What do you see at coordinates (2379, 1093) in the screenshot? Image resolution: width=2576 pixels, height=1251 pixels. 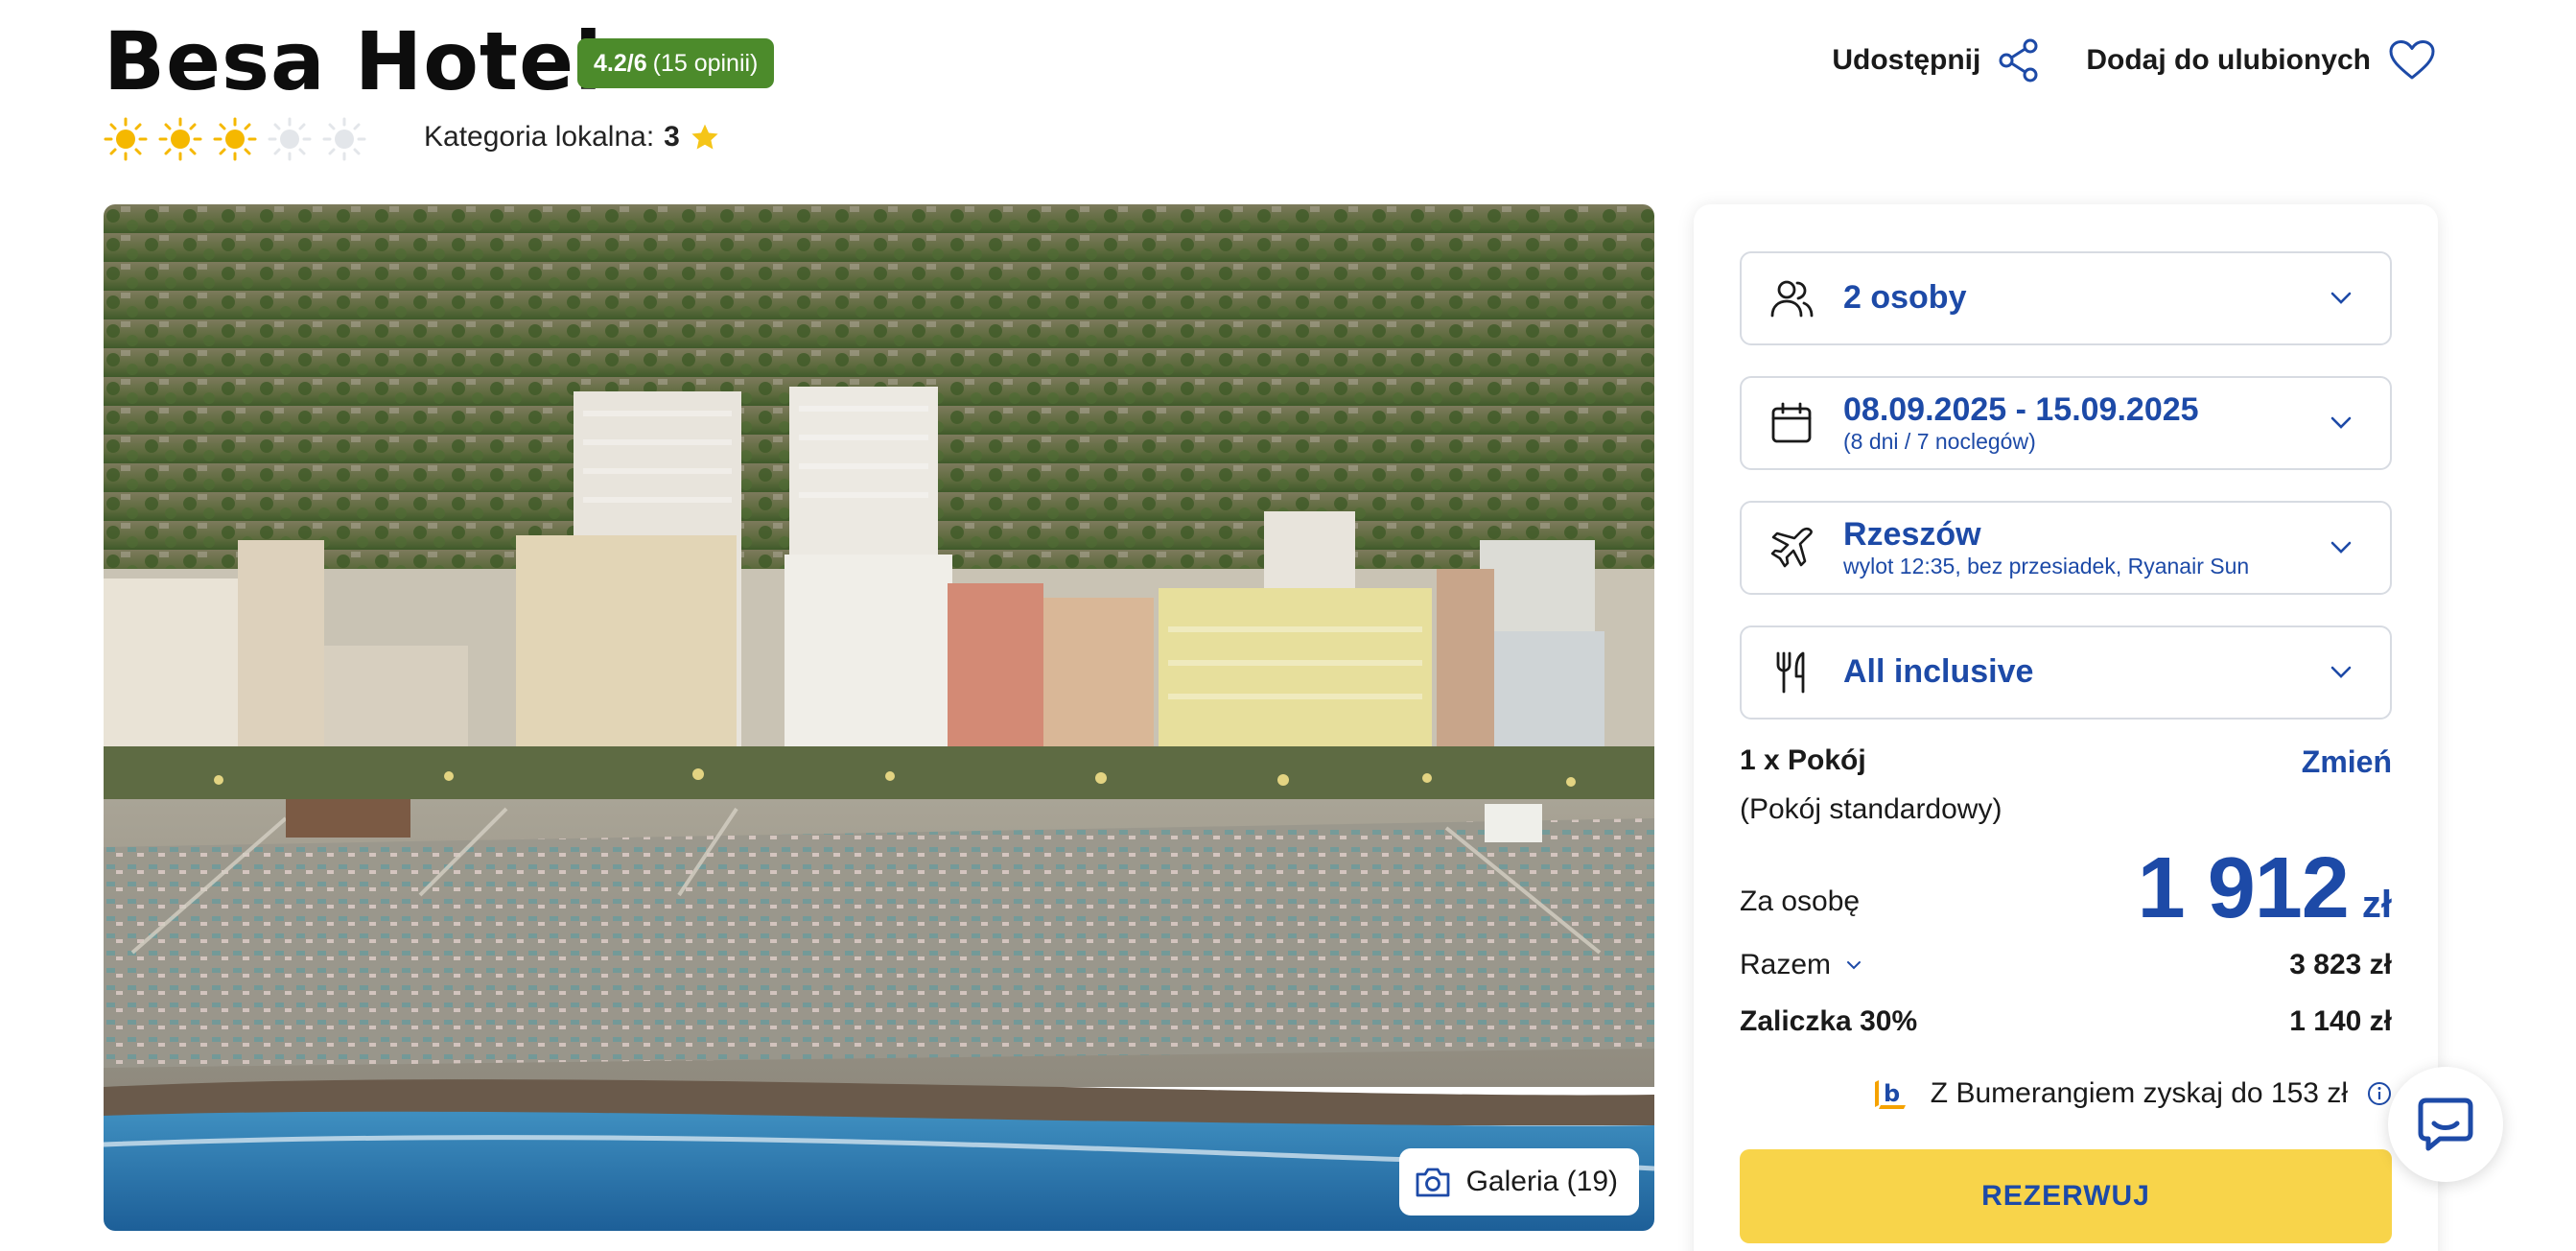 I see `info-icon` at bounding box center [2379, 1093].